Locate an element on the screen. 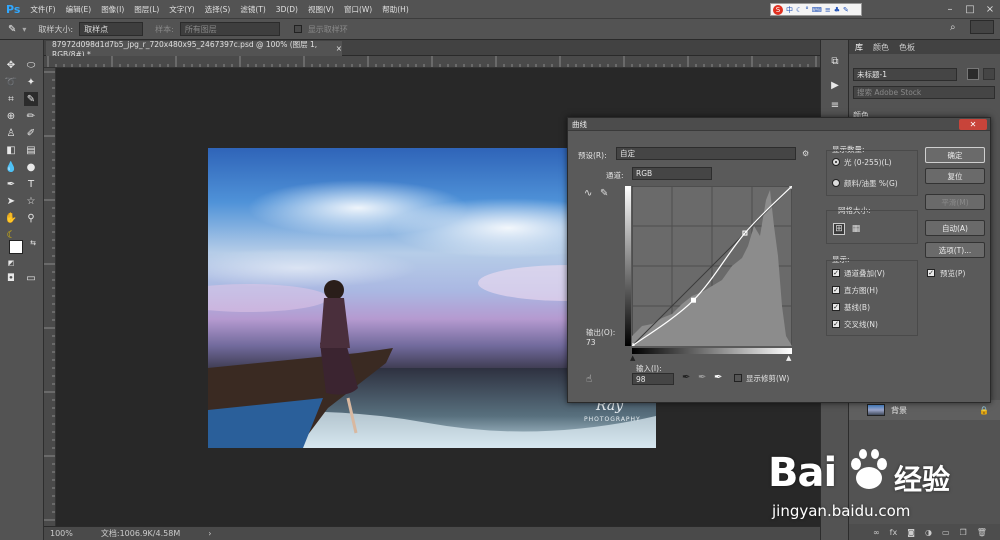 This screenshot has width=1000, height=540. zoom-tool-icon: ⚲ is located at coordinates (31, 218).